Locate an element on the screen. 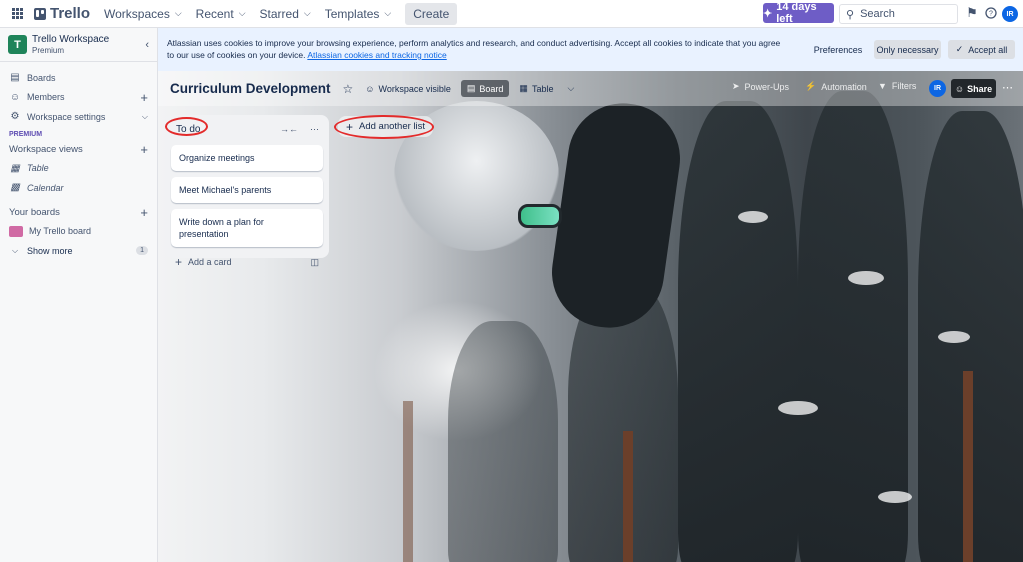 Image resolution: width=1023 pixels, height=562 pixels. people-icon: ☺ is located at coordinates (370, 88).